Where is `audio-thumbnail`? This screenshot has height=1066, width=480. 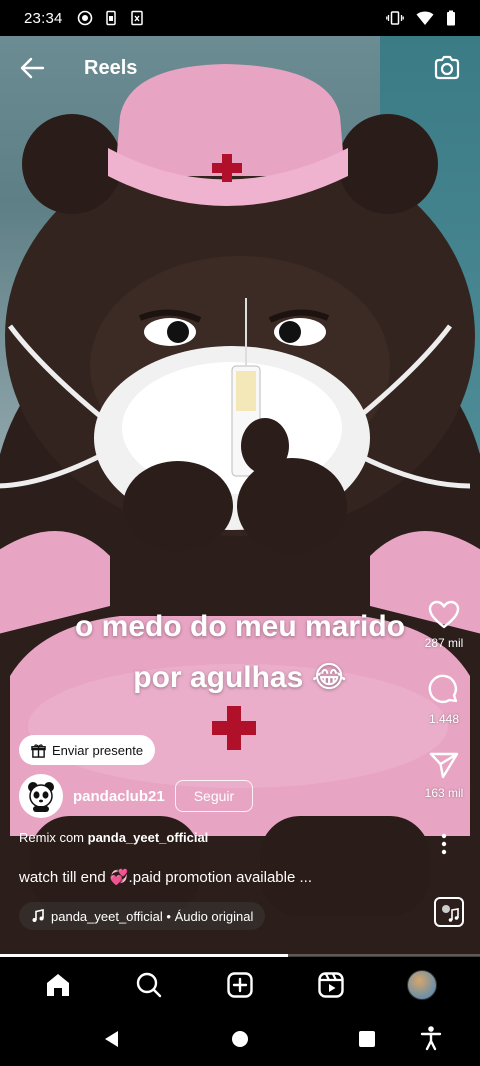 audio-thumbnail is located at coordinates (449, 912).